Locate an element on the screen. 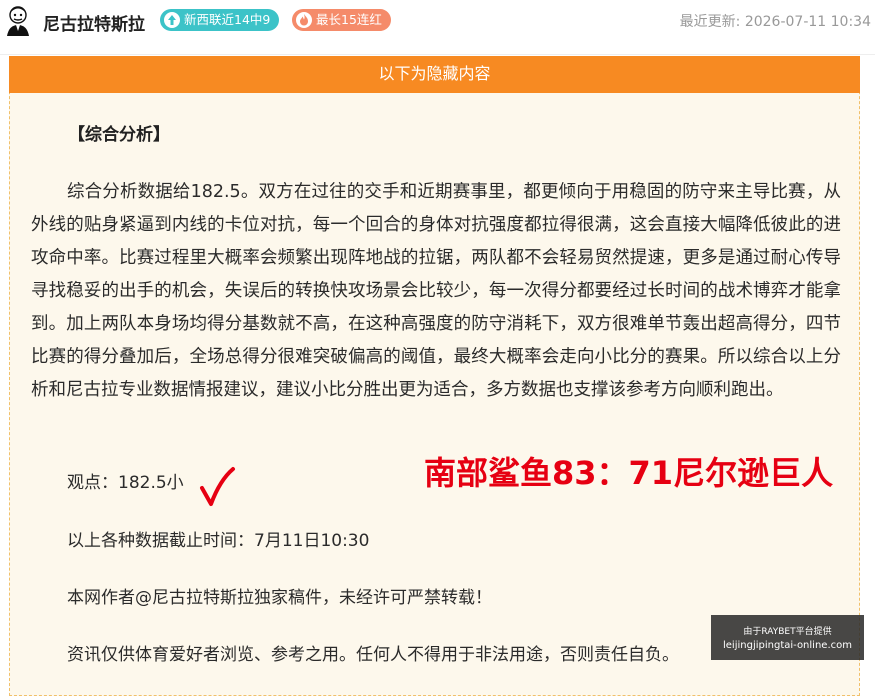 This screenshot has height=696, width=875. checkmark-icon is located at coordinates (217, 486).